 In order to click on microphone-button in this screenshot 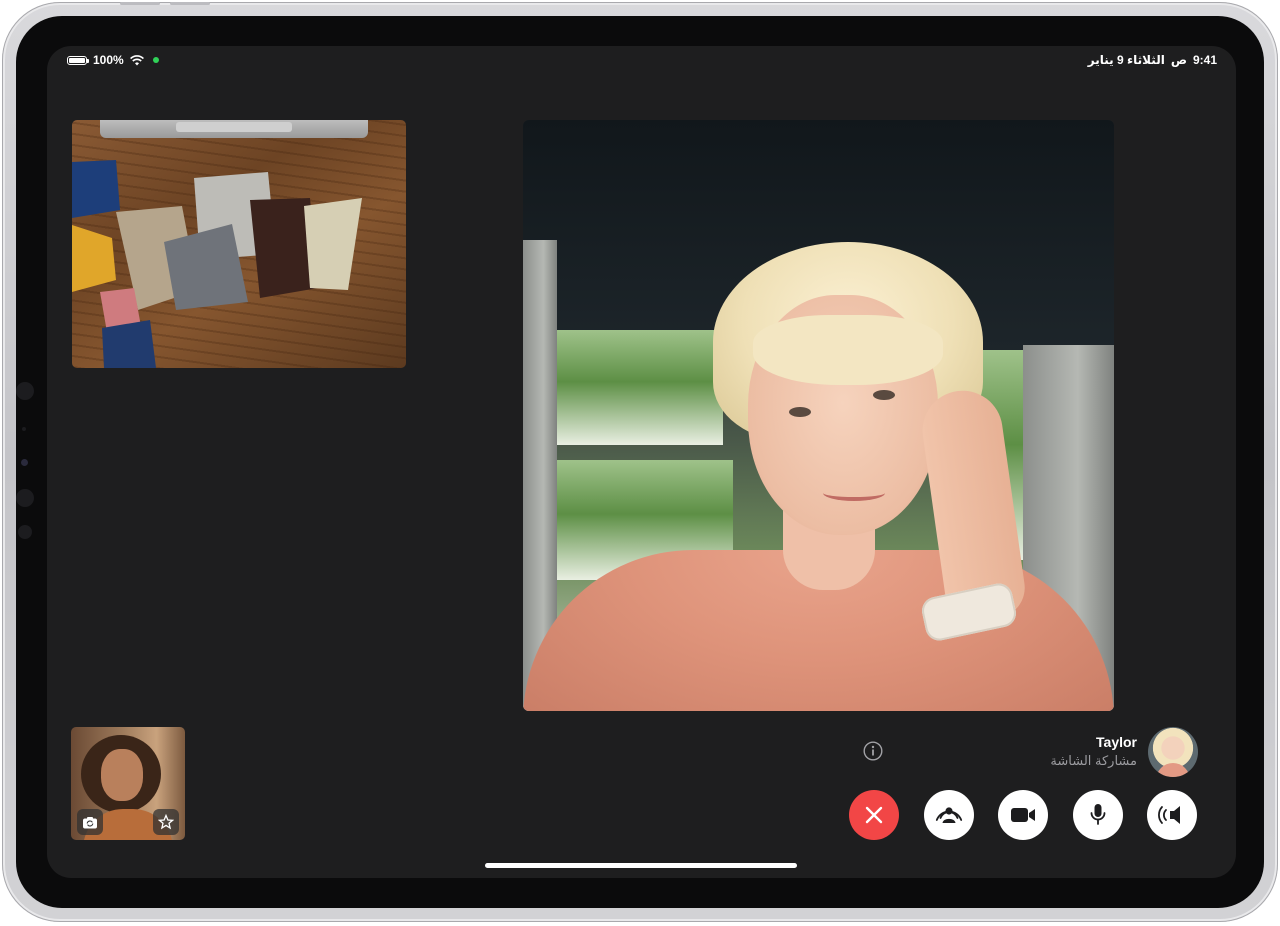, I will do `click(1098, 815)`.